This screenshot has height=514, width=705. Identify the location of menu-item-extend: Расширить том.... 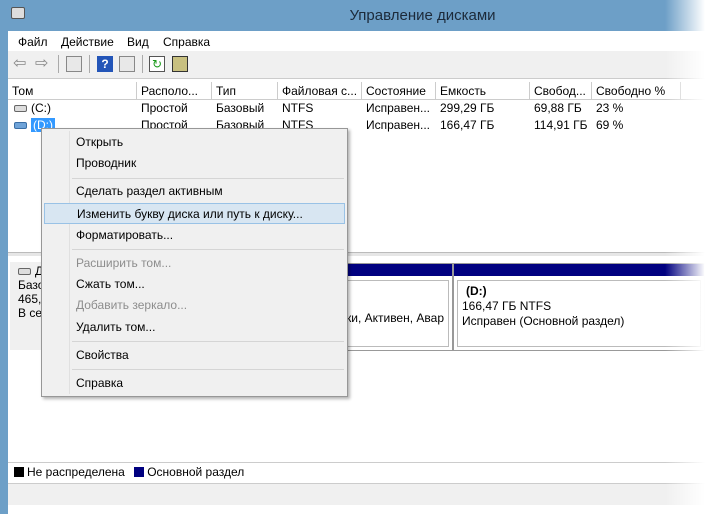
(124, 263).